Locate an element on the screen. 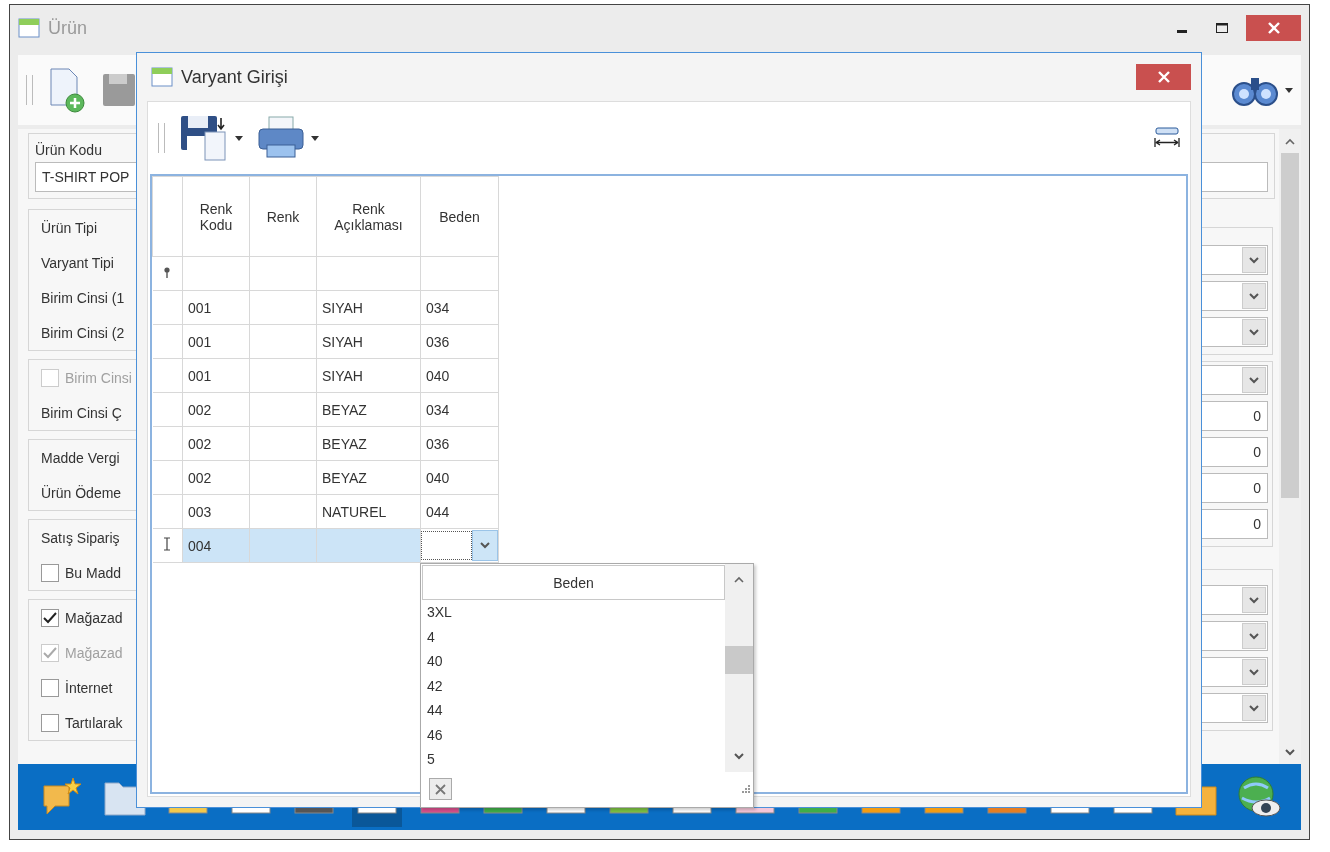 Image resolution: width=1330 pixels, height=852 pixels. column-width-icon is located at coordinates (1167, 138).